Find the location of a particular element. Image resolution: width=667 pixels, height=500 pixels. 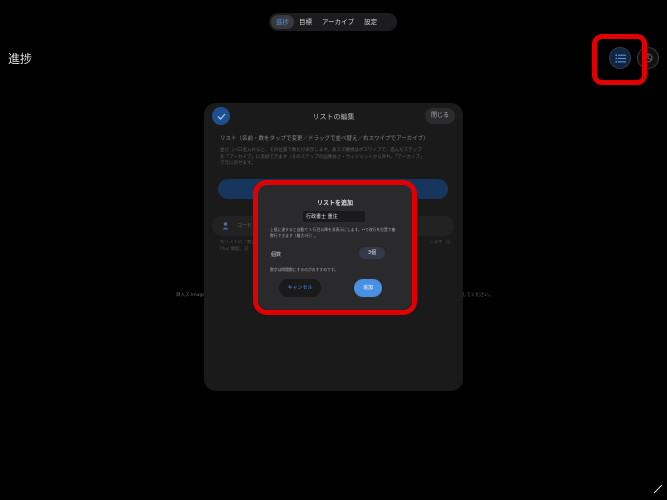

tab-goals: 目標 is located at coordinates (305, 22).